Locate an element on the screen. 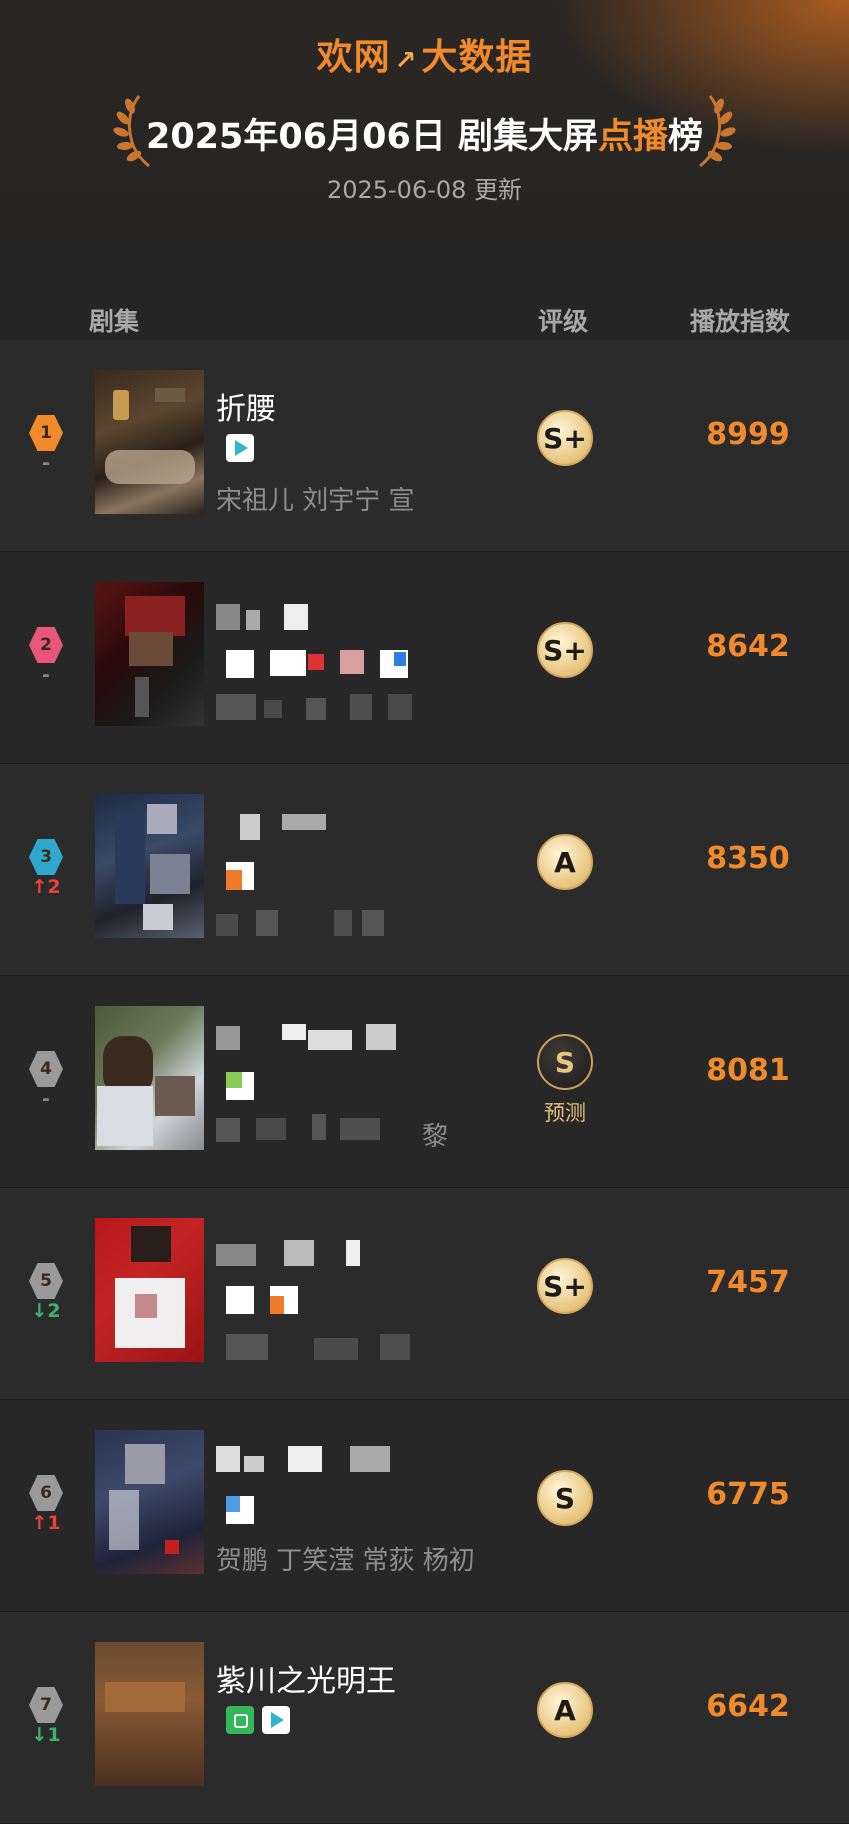 The height and width of the screenshot is (1824, 849). ranking-row: 1 - 折腰 宋祖儿 刘宇宁 宣 S+ 8999 is located at coordinates (424, 446).